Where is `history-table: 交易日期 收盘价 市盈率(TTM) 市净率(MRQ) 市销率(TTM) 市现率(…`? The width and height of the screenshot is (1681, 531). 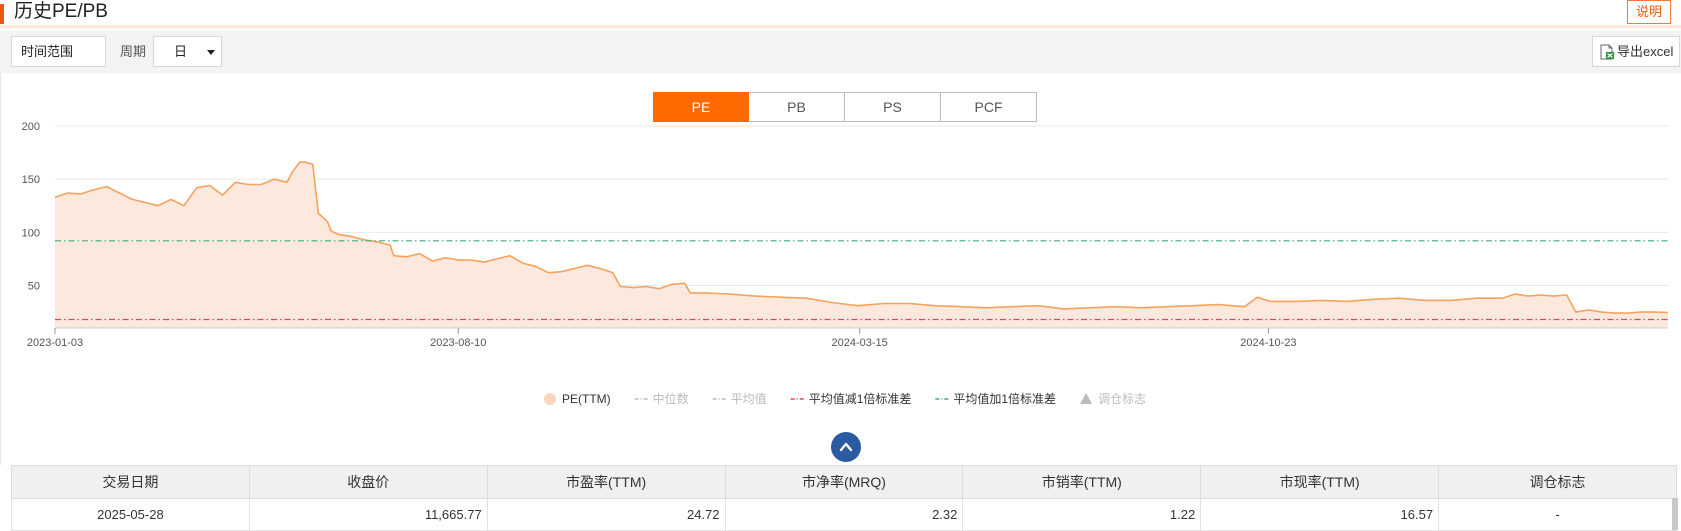
history-table: 交易日期 收盘价 市盈率(TTM) 市净率(MRQ) 市销率(TTM) 市现率(… is located at coordinates (844, 498).